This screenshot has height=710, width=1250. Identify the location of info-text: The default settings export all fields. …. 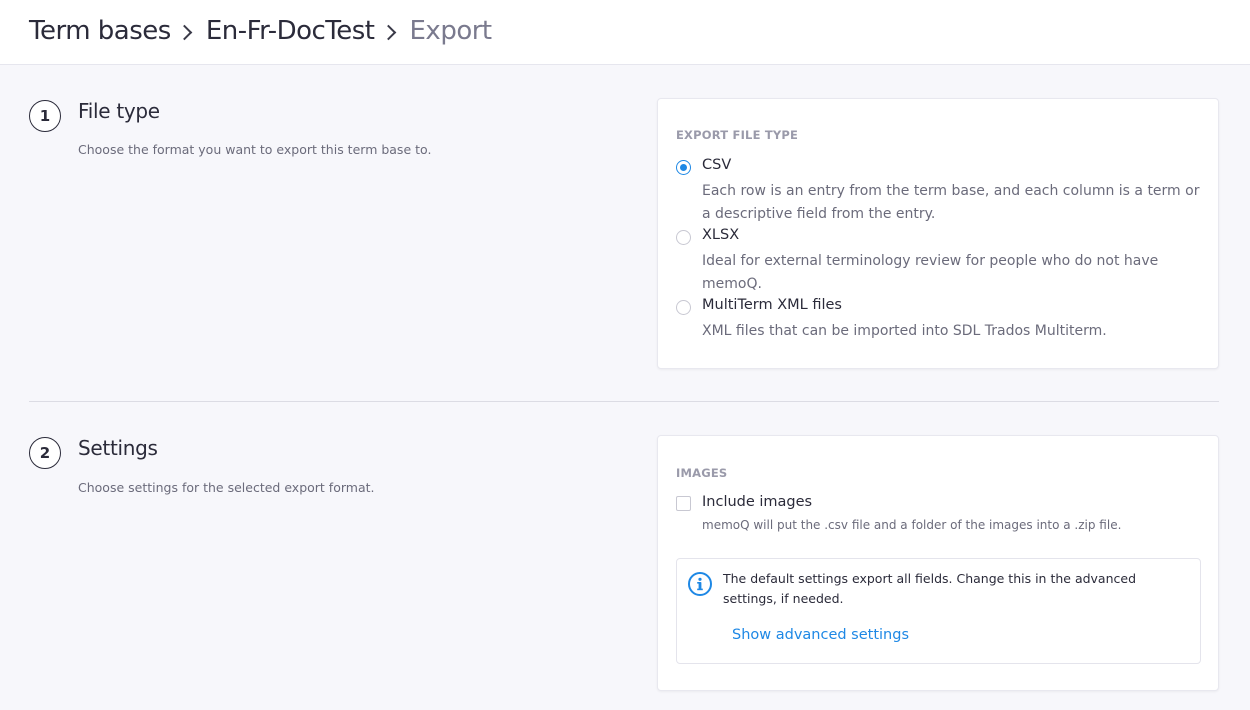
(930, 588).